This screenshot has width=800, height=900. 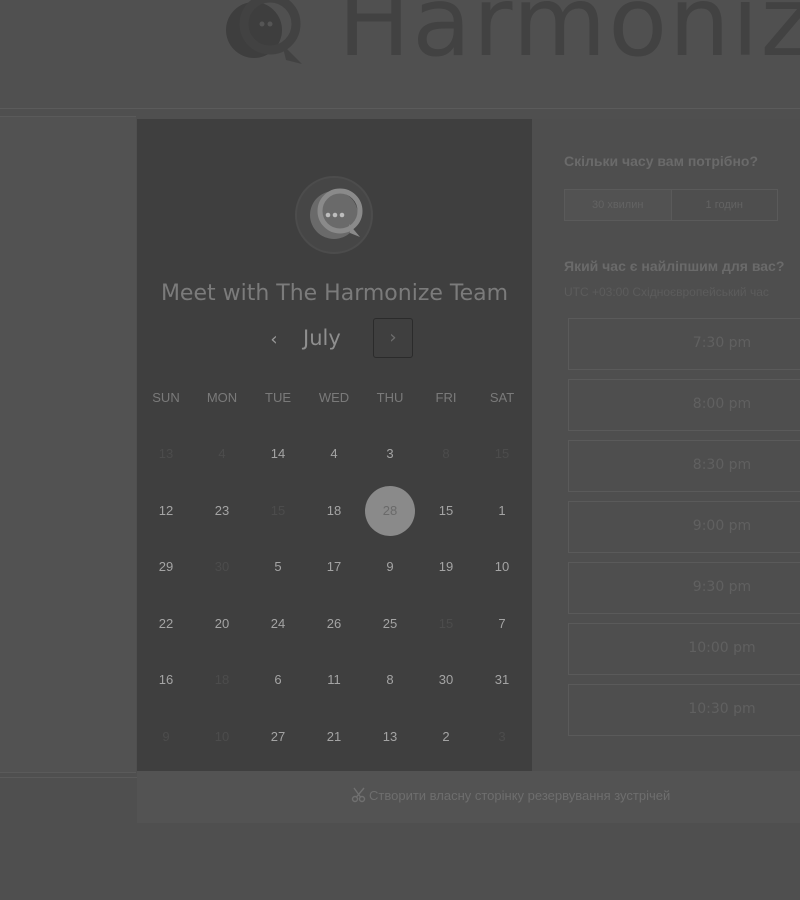 What do you see at coordinates (684, 344) in the screenshot?
I see `time-slot-button: 7:30 pm` at bounding box center [684, 344].